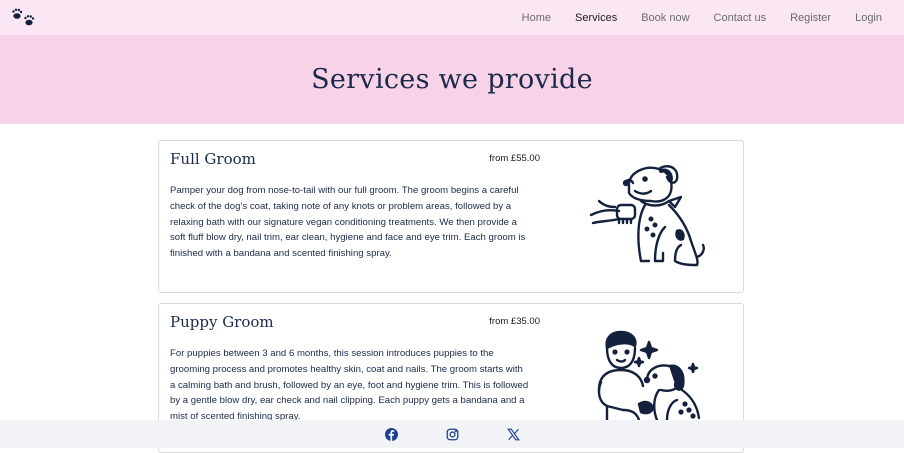 This screenshot has height=453, width=904. I want to click on nav-contact-us-link: Contact us, so click(740, 18).